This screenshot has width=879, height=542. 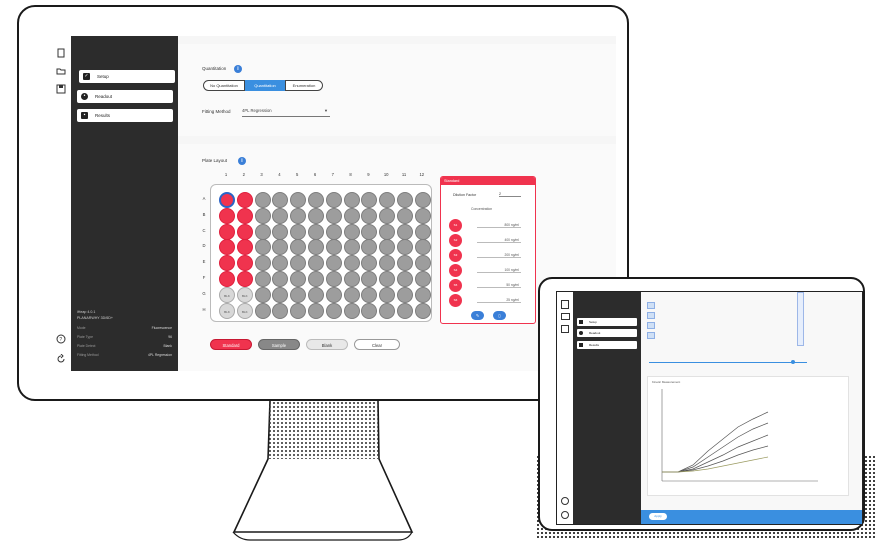 I want to click on plate-column-label: 6, so click(x=315, y=174).